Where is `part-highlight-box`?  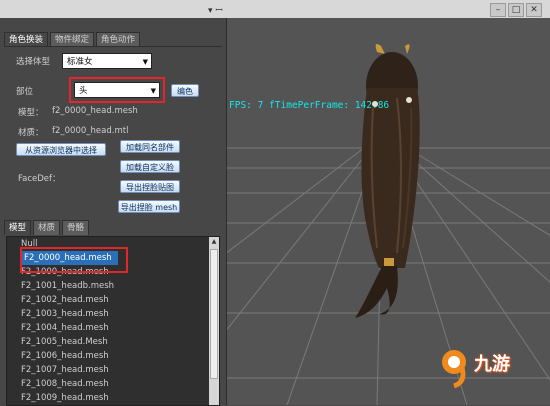
part-highlight-box is located at coordinates (117, 90).